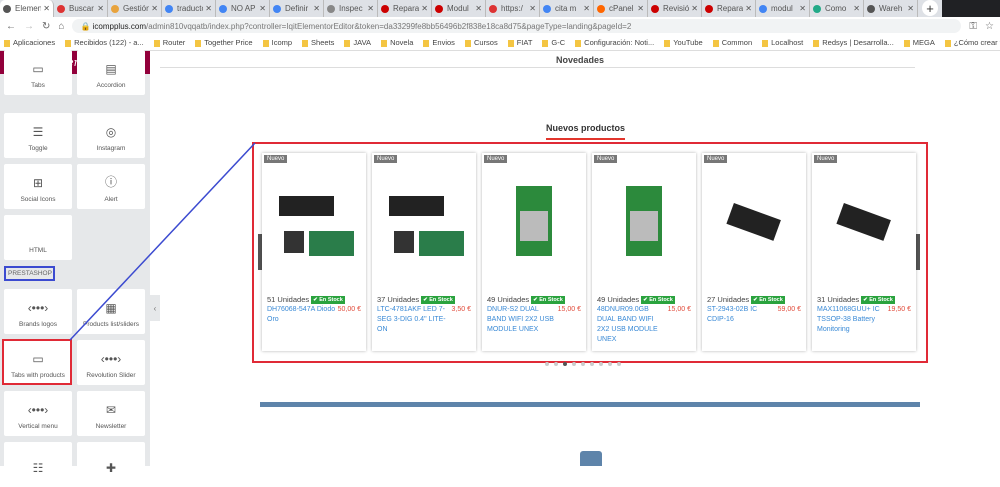 The image size is (1000, 487). I want to click on browser-tab: Gestión ✕, so click(135, 8).